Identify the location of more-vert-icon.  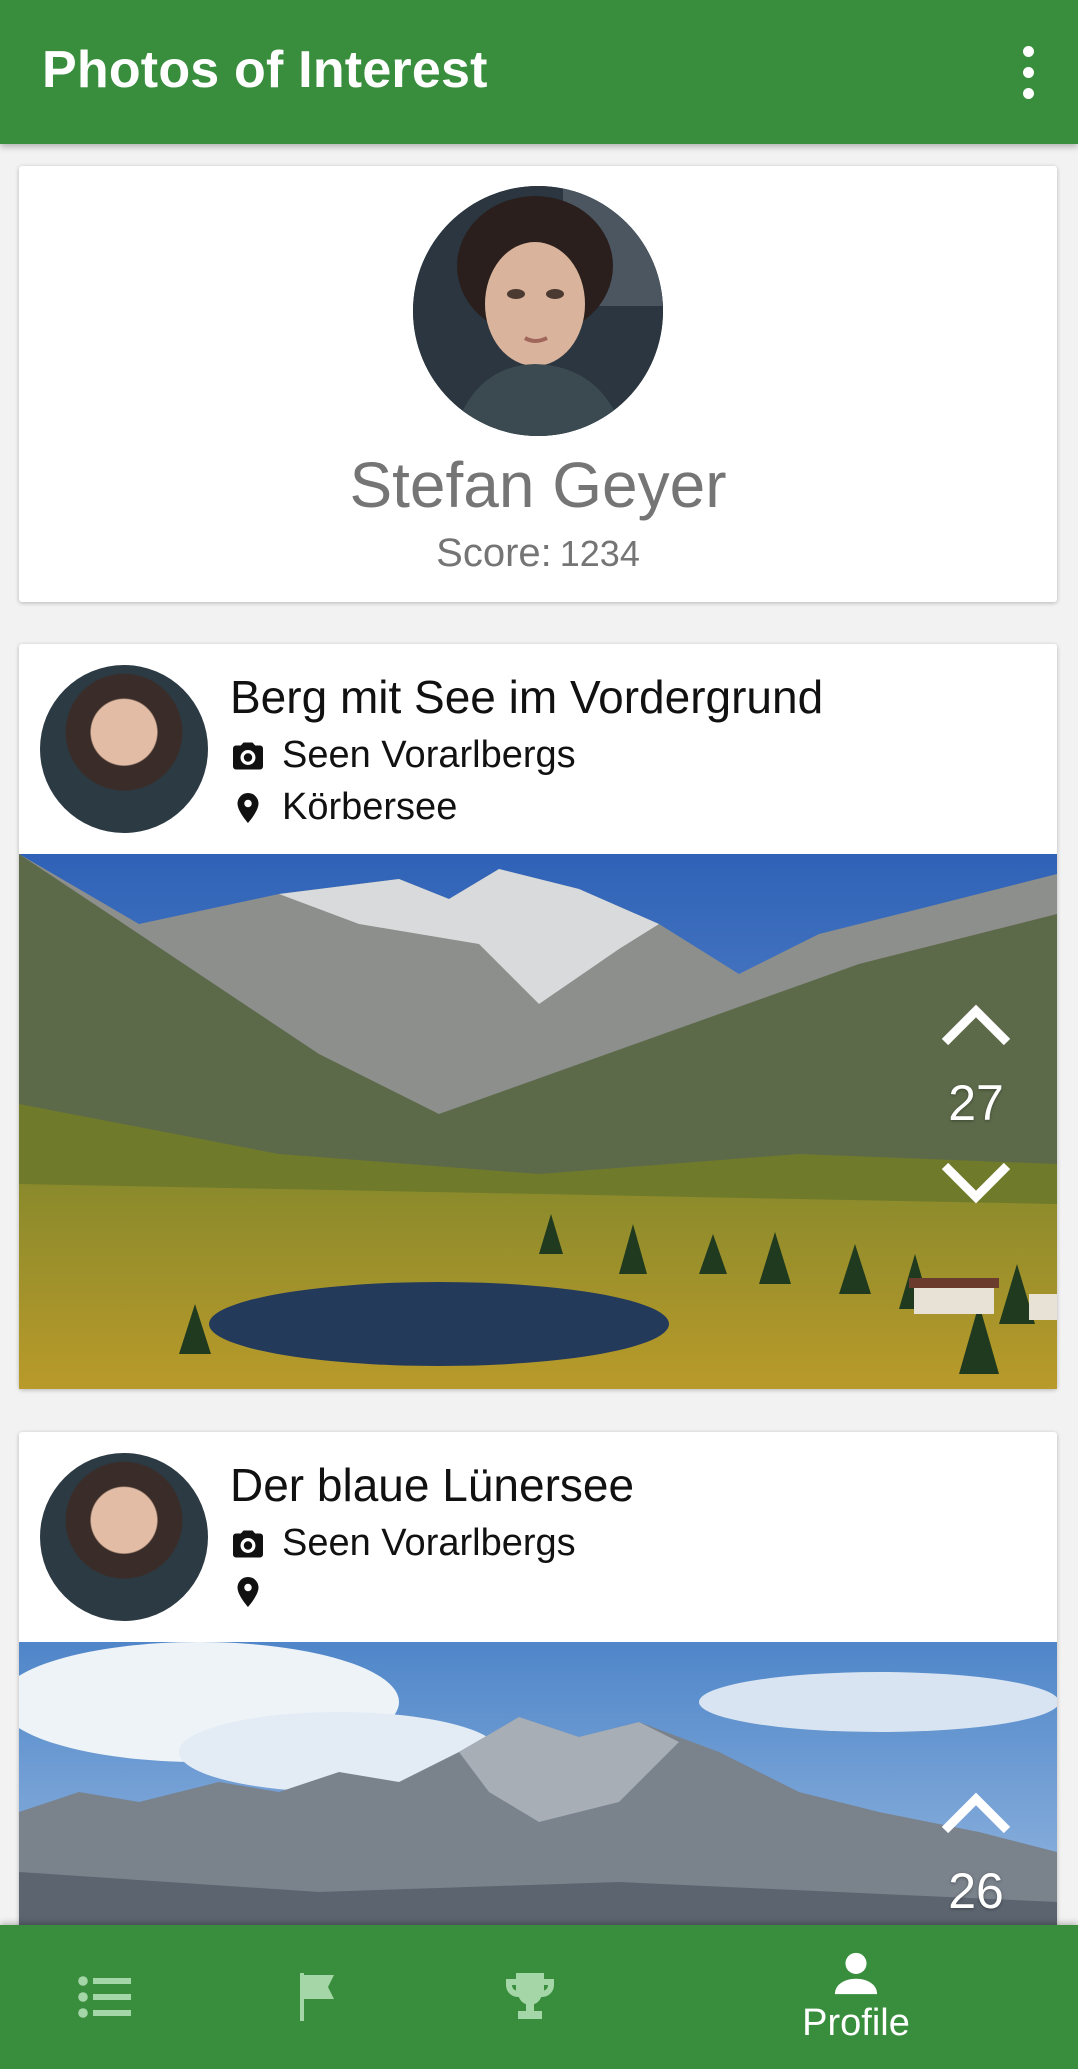
(1028, 72).